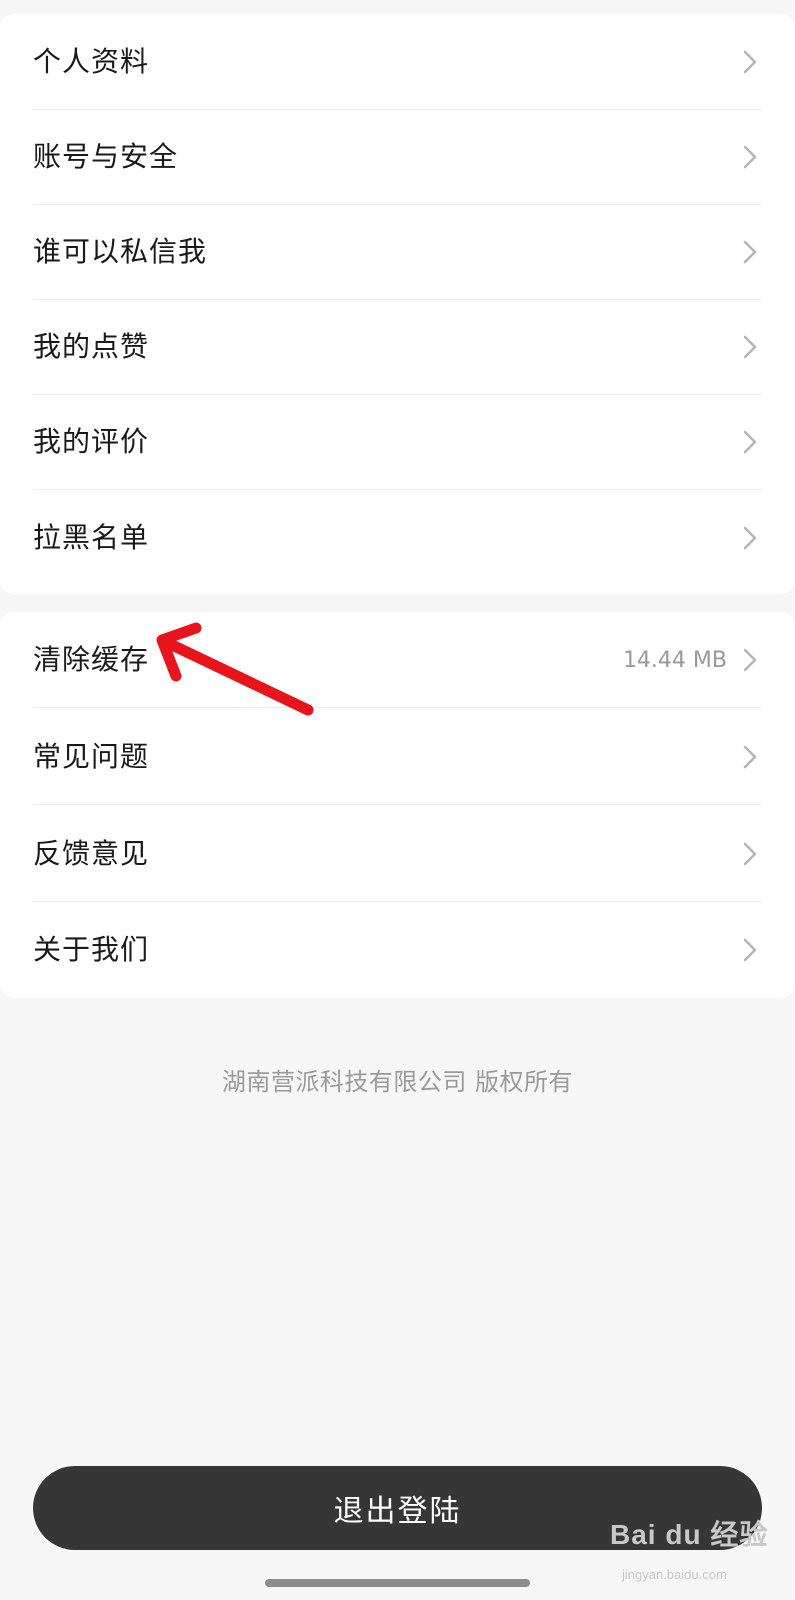 The width and height of the screenshot is (795, 1600). I want to click on row-label: 反馈意见, so click(91, 853).